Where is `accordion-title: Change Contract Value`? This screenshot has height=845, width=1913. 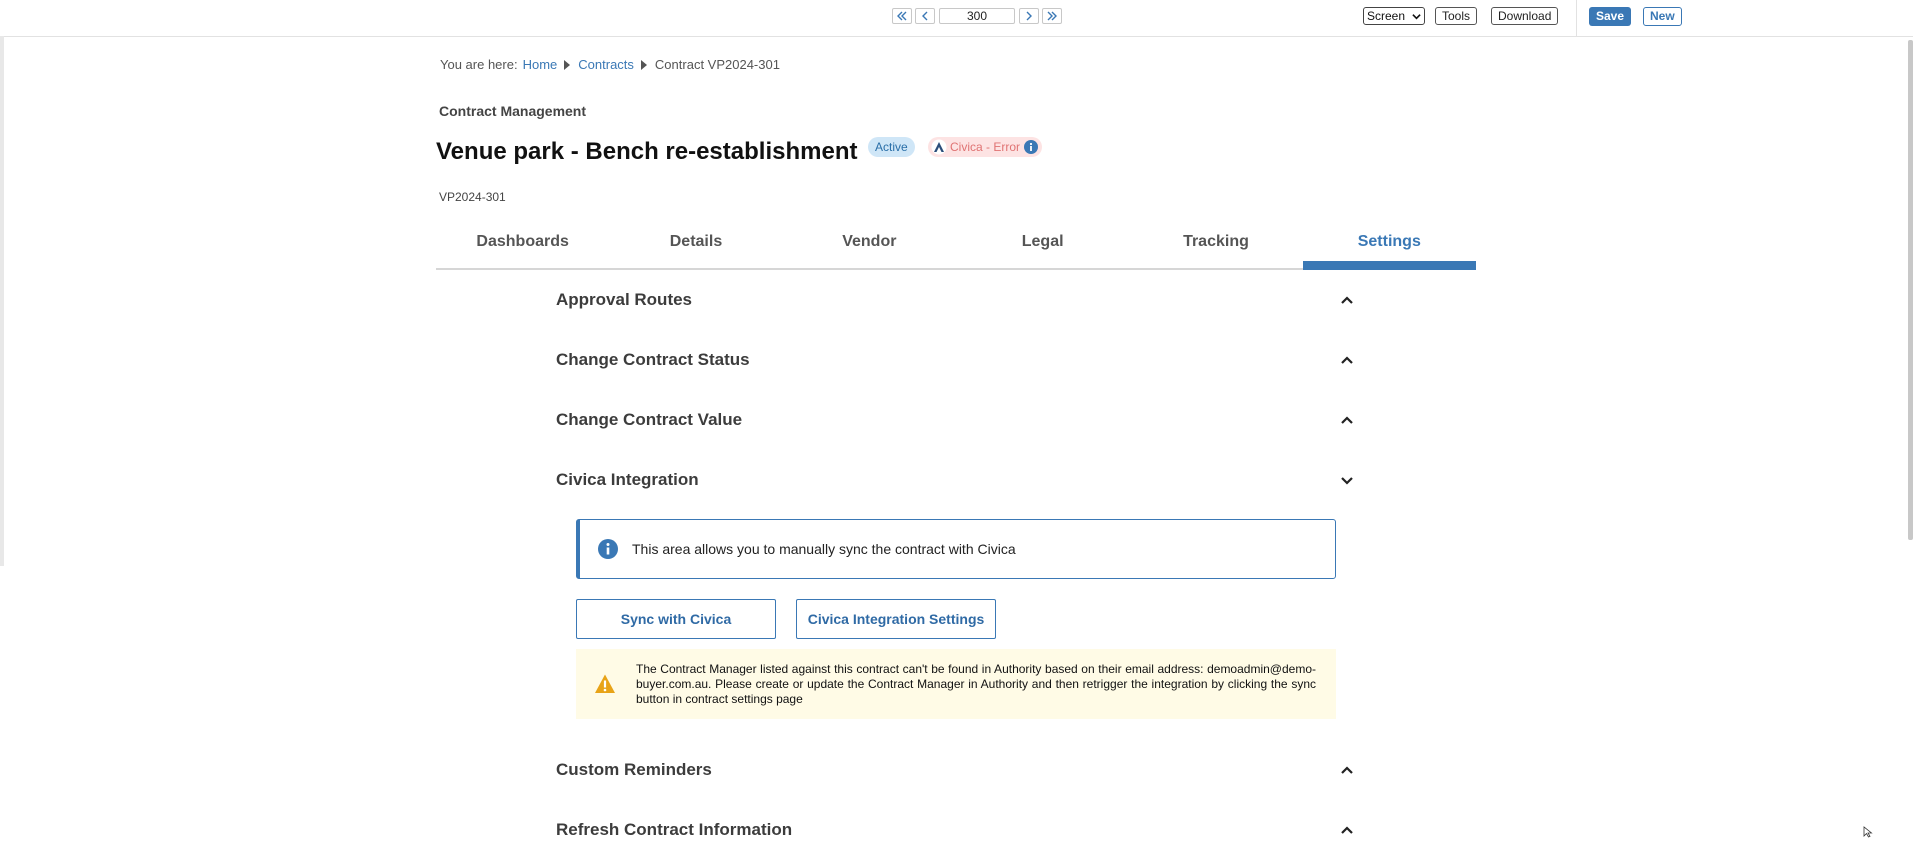
accordion-title: Change Contract Value is located at coordinates (649, 419).